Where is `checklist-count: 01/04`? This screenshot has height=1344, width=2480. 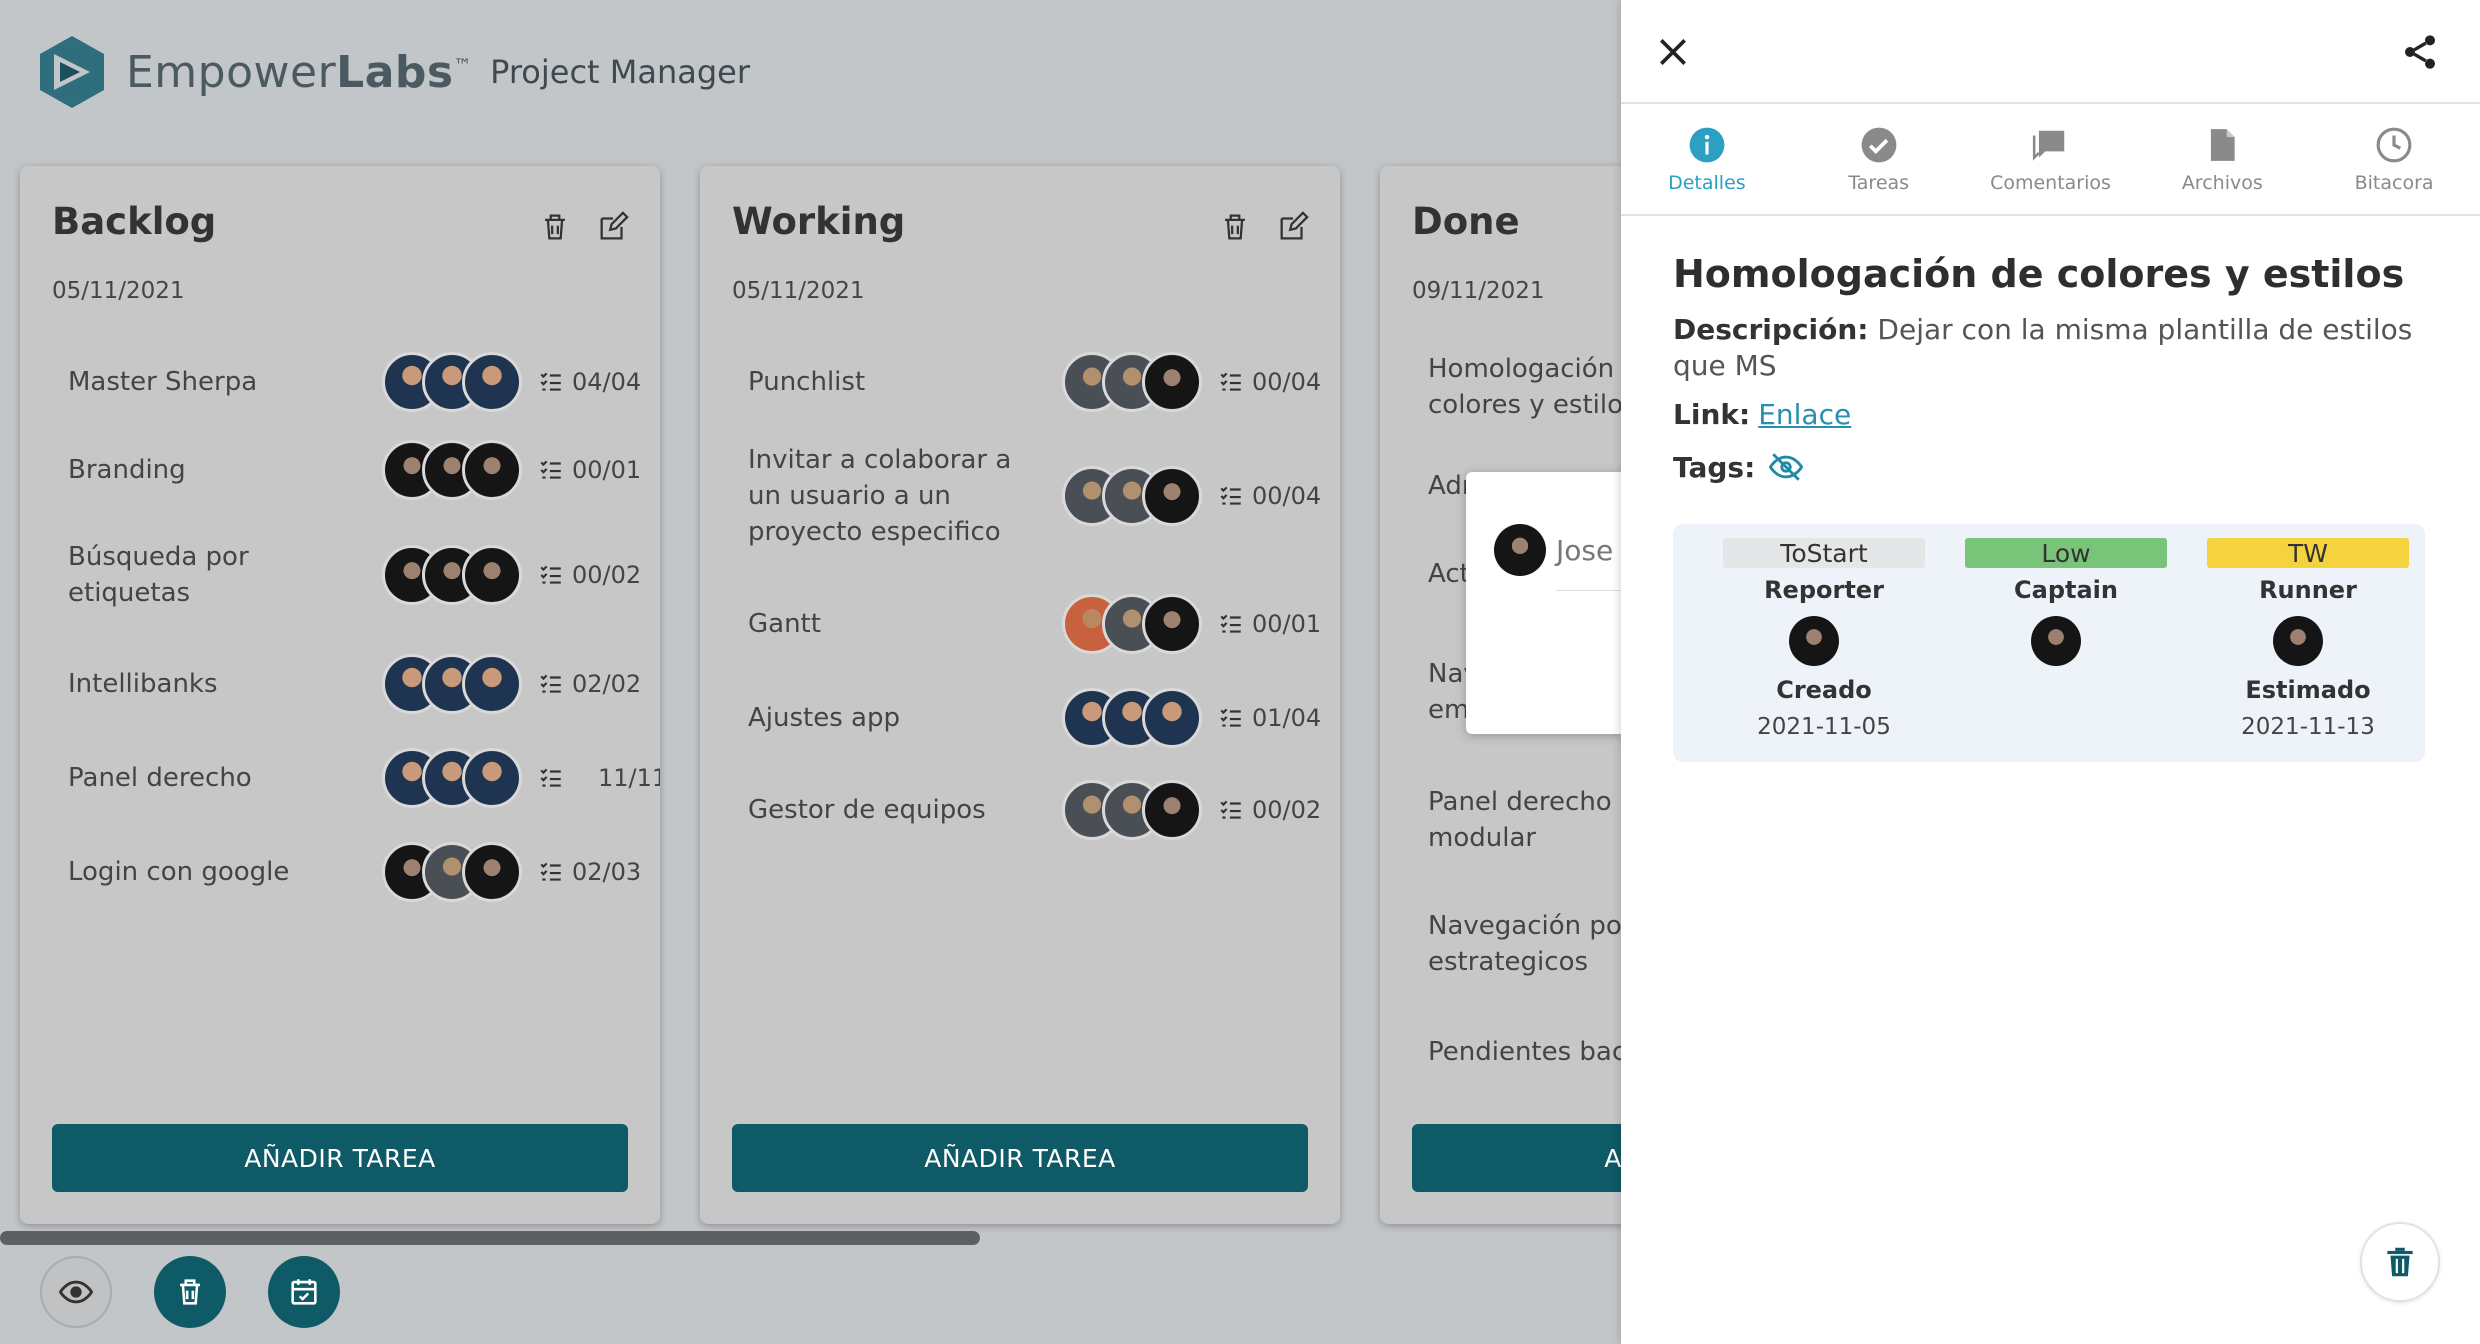
checklist-count: 01/04 is located at coordinates (1269, 718).